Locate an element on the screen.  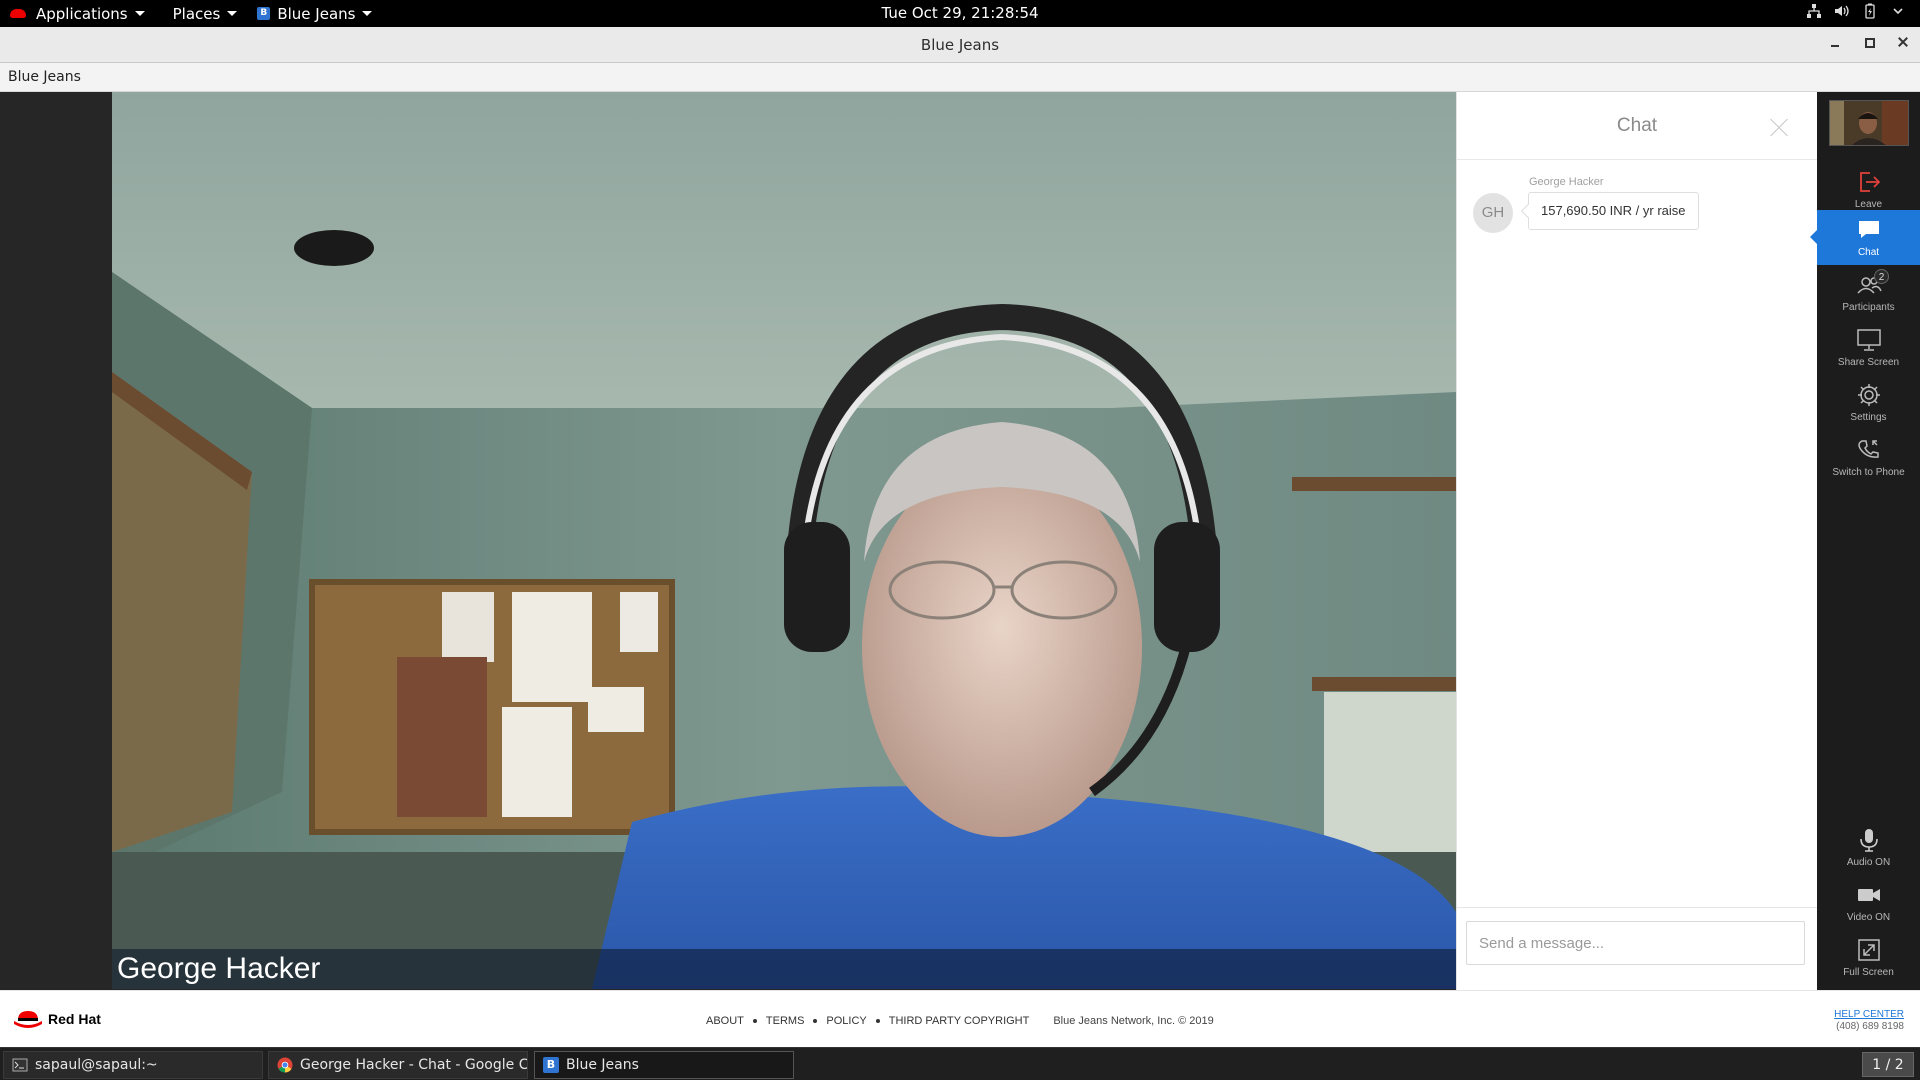
close-chat-icon is located at coordinates (1779, 128).